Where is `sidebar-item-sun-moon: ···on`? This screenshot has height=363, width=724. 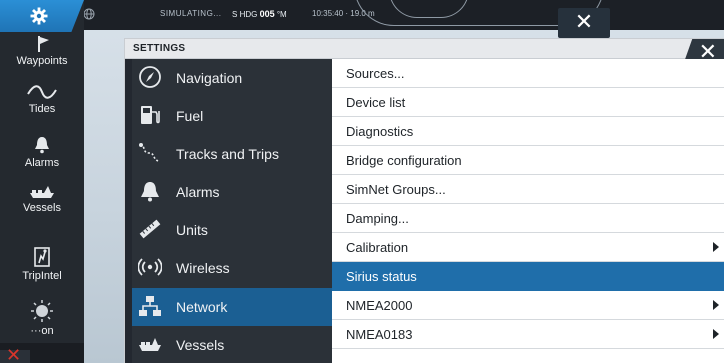
sidebar-item-sun-moon: ···on is located at coordinates (42, 318).